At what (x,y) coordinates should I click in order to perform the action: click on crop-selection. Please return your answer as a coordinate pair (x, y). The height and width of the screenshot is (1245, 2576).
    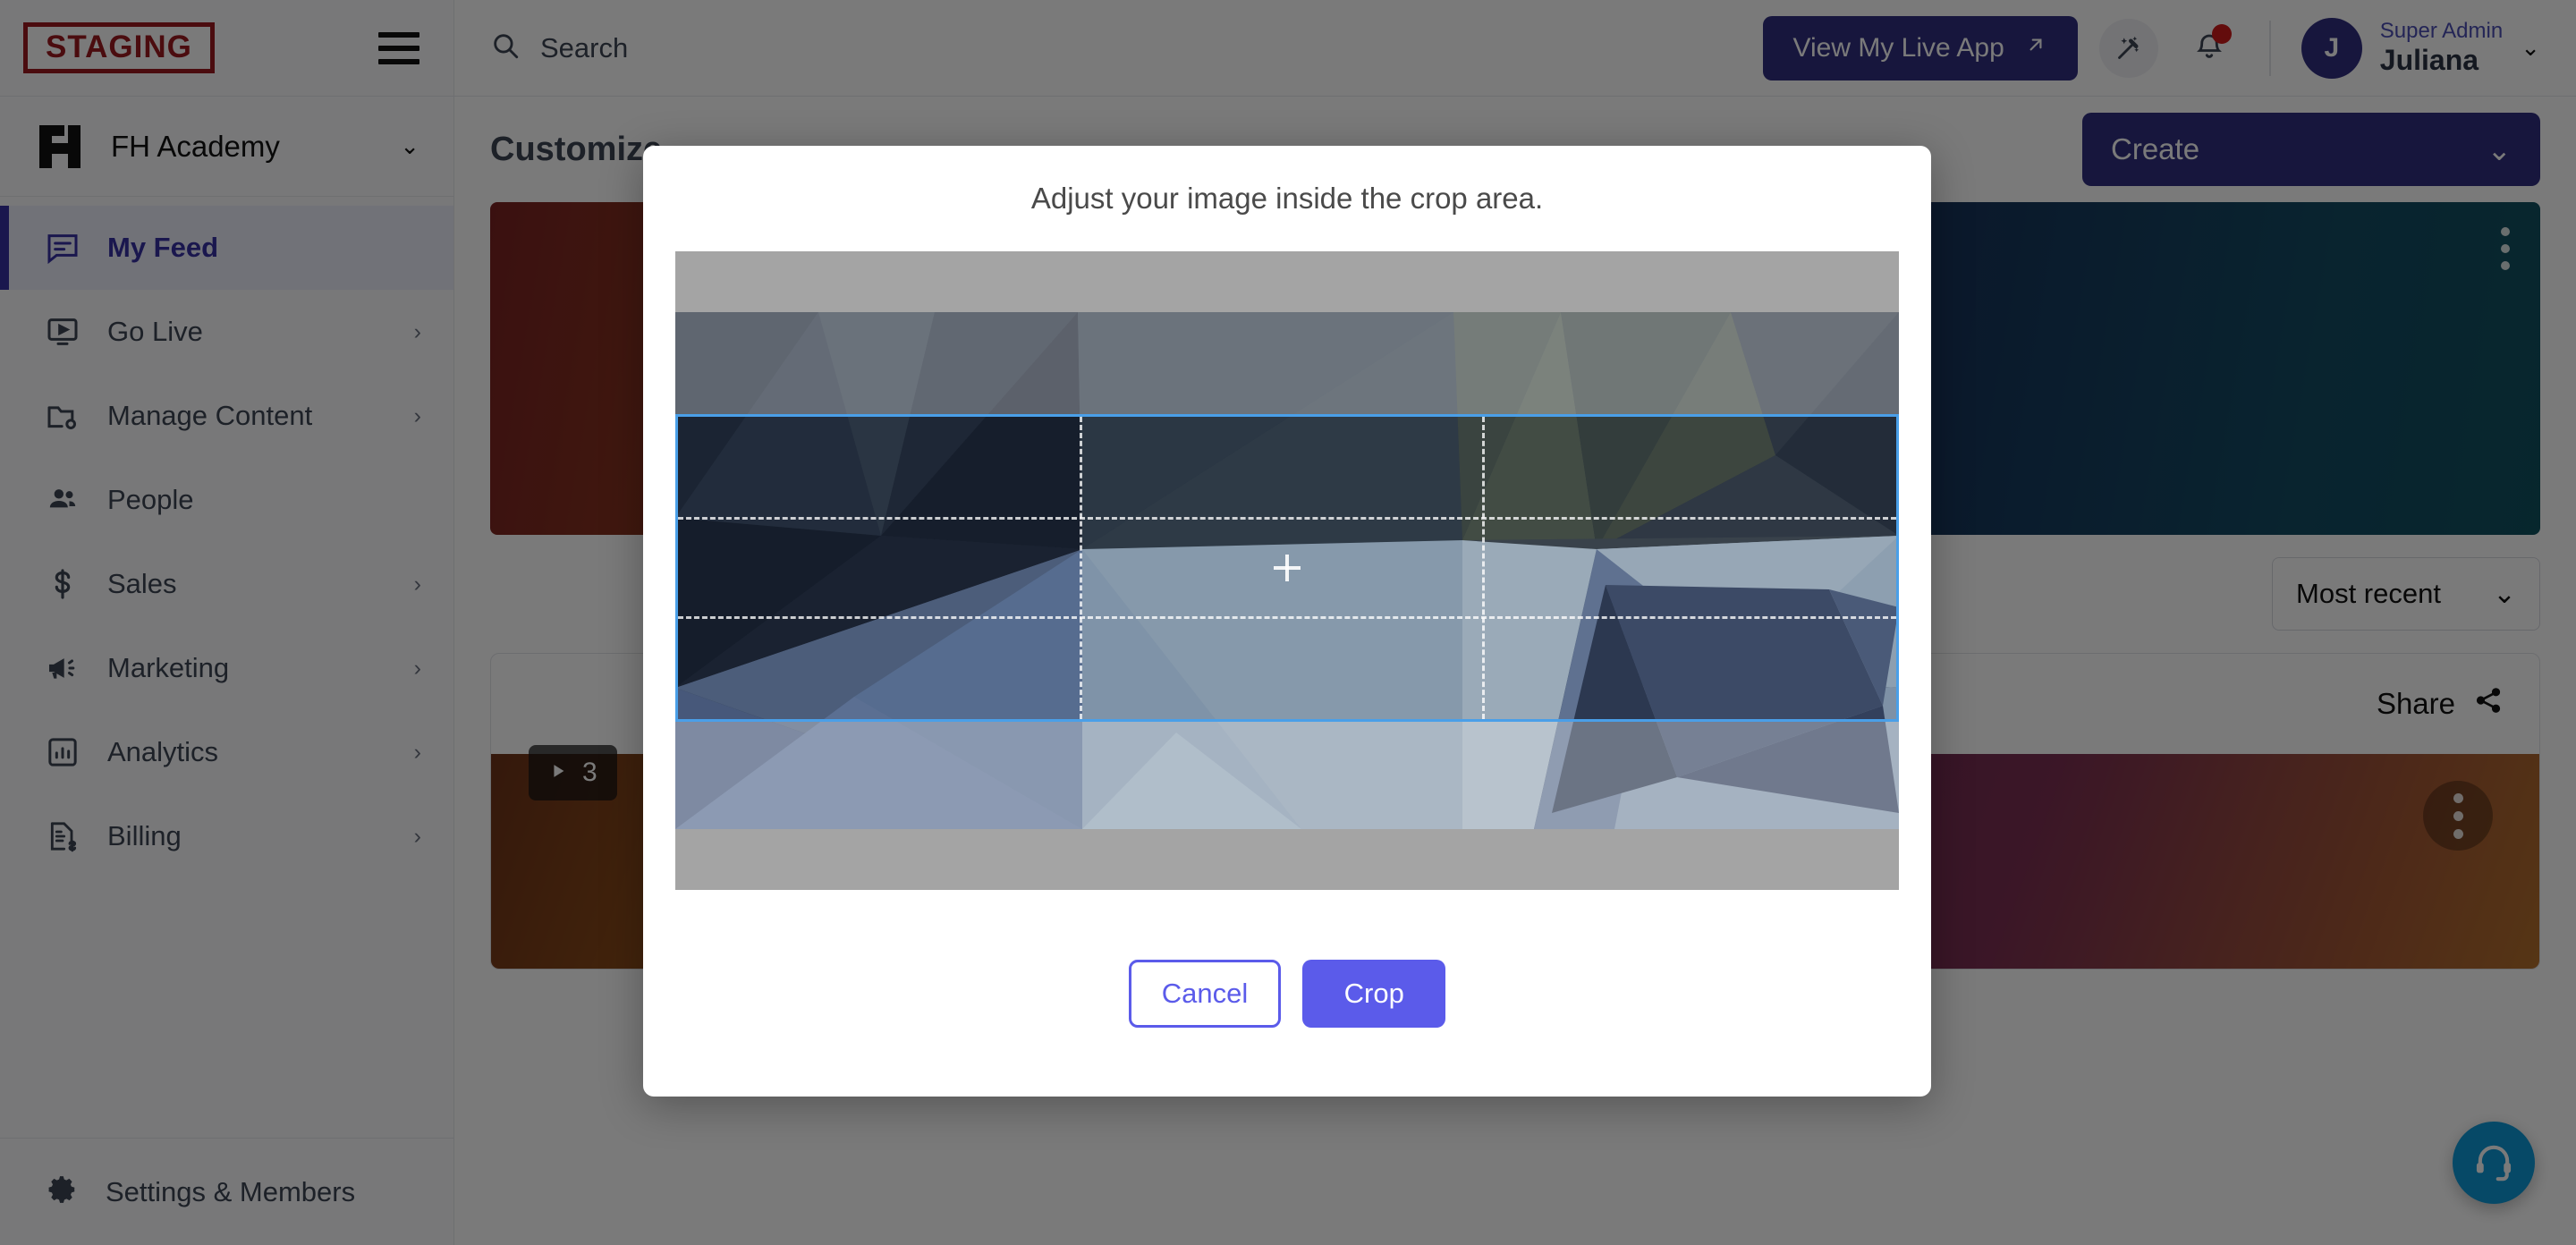
    Looking at the image, I should click on (1287, 568).